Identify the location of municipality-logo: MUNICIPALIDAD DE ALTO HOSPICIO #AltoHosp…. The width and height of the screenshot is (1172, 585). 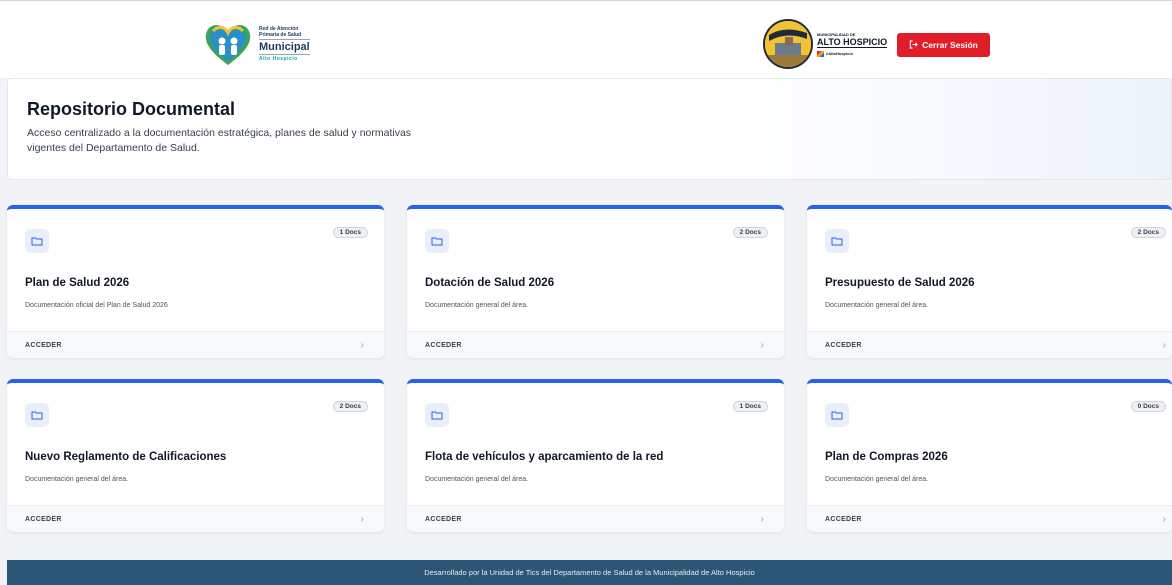
(825, 44).